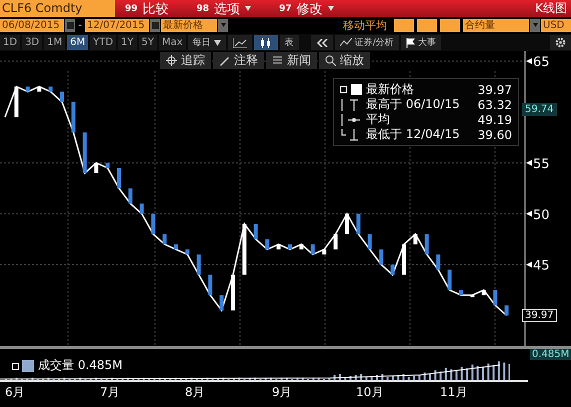 Image resolution: width=571 pixels, height=407 pixels. What do you see at coordinates (207, 42) in the screenshot?
I see `period-dropdown: 每日` at bounding box center [207, 42].